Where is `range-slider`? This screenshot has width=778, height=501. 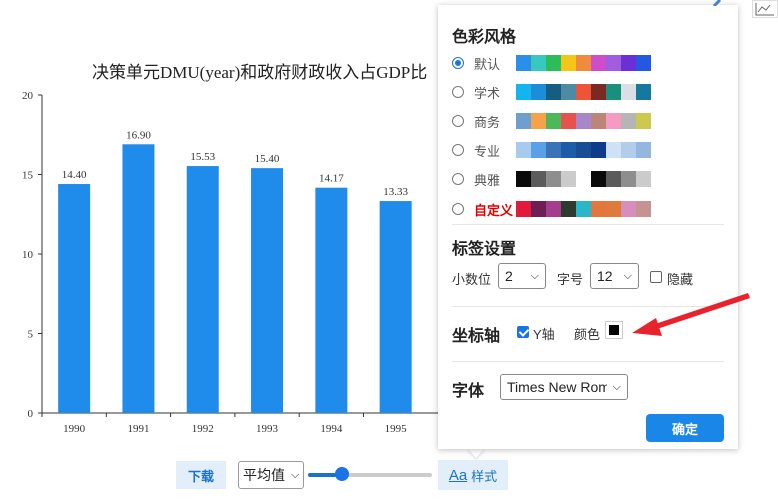 range-slider is located at coordinates (370, 475).